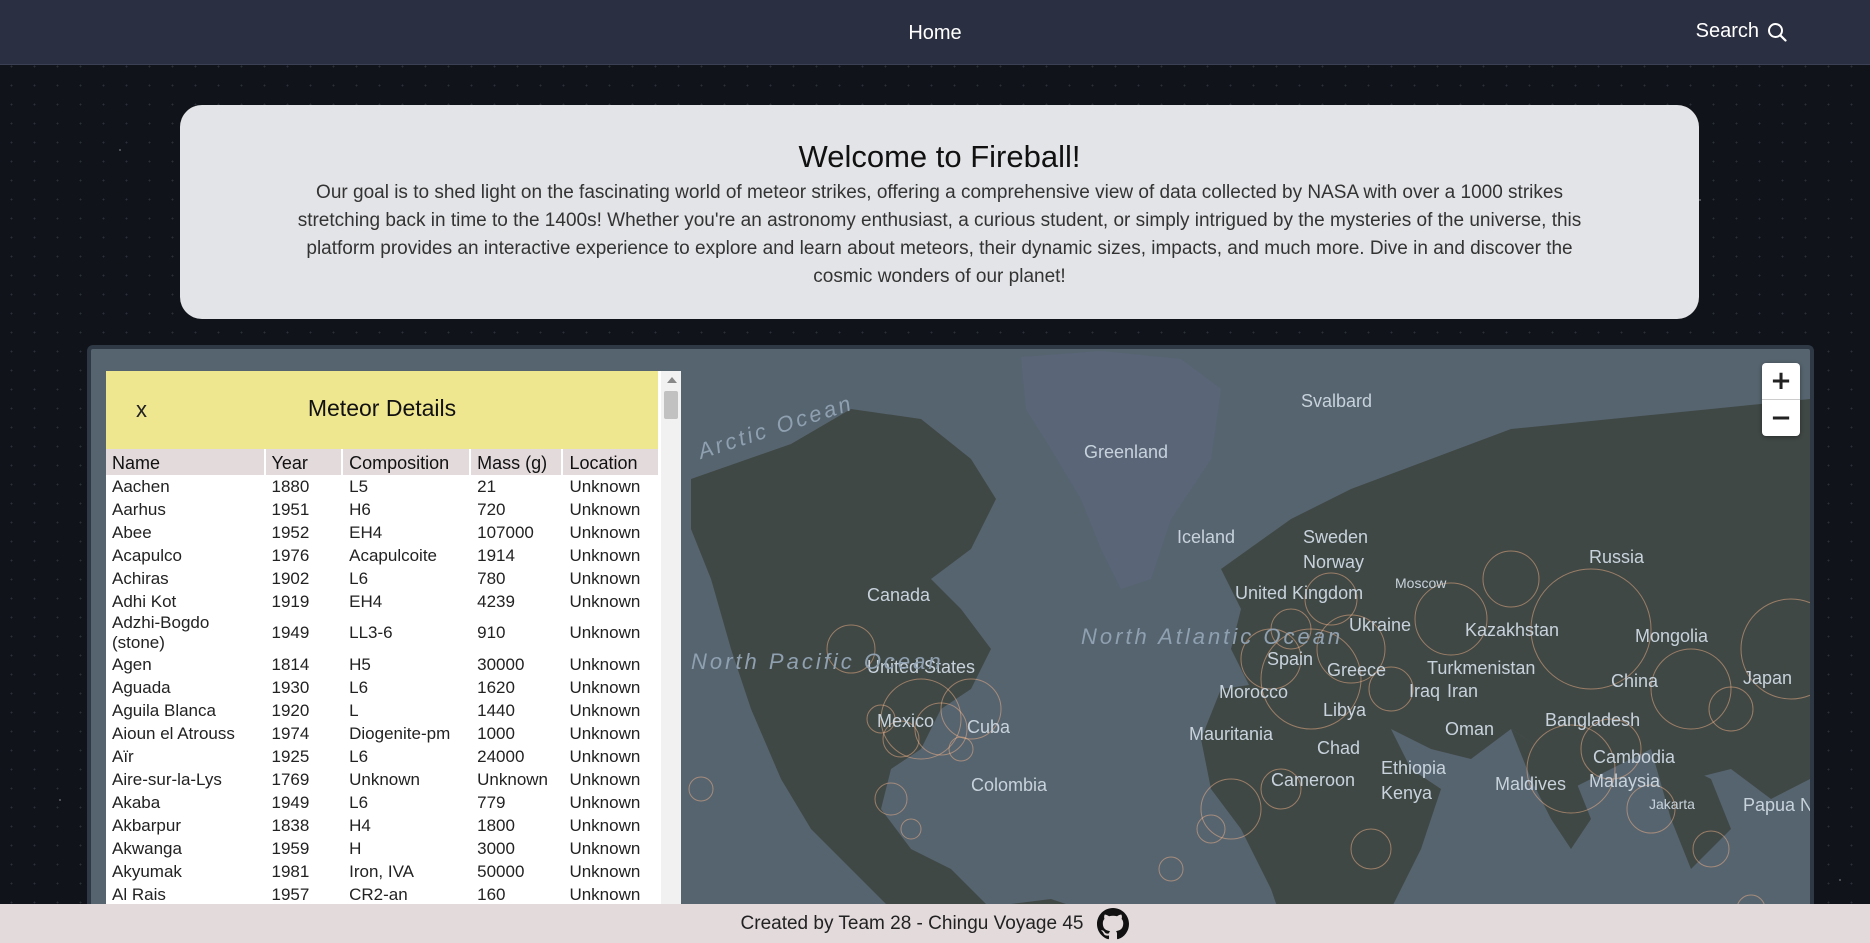  What do you see at coordinates (1338, 748) in the screenshot?
I see `map-label-chad: Chad` at bounding box center [1338, 748].